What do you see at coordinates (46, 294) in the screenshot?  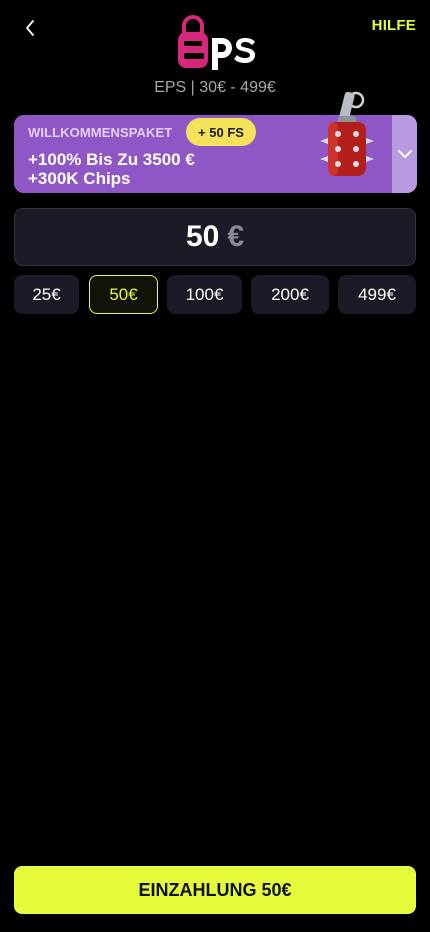 I see `preset-25: 25€` at bounding box center [46, 294].